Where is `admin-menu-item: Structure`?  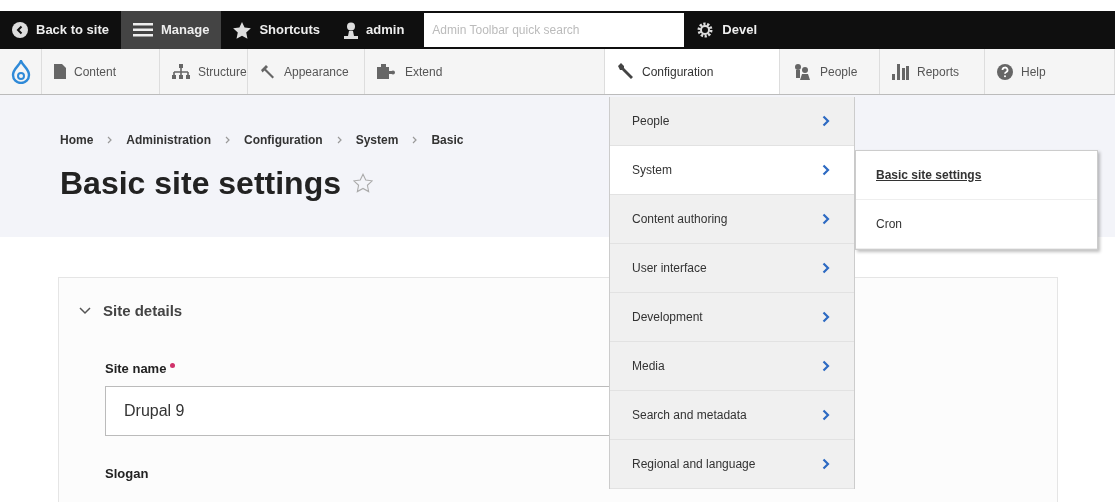 admin-menu-item: Structure is located at coordinates (204, 71).